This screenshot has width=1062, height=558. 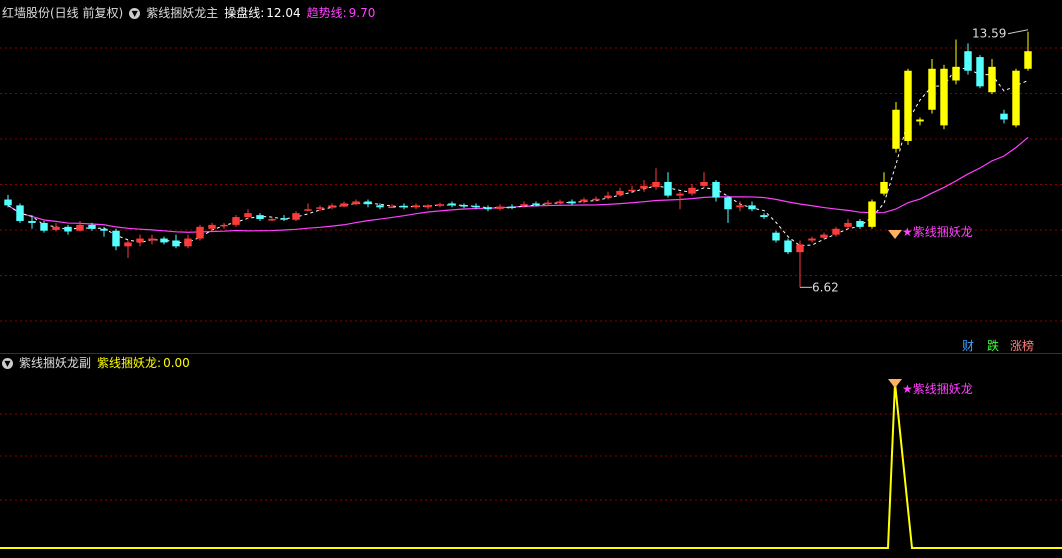 What do you see at coordinates (895, 234) in the screenshot?
I see `signal-marker` at bounding box center [895, 234].